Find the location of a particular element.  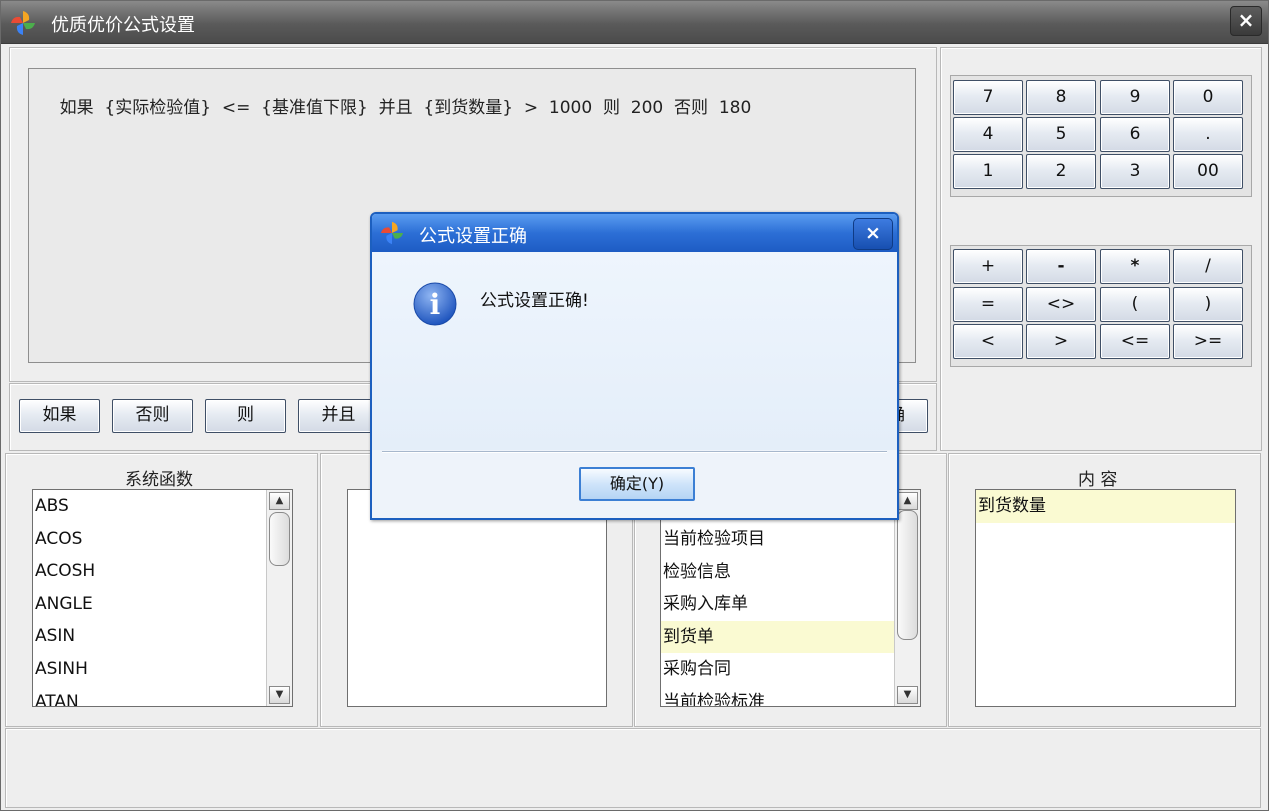

function-item: ABS is located at coordinates (162, 506).